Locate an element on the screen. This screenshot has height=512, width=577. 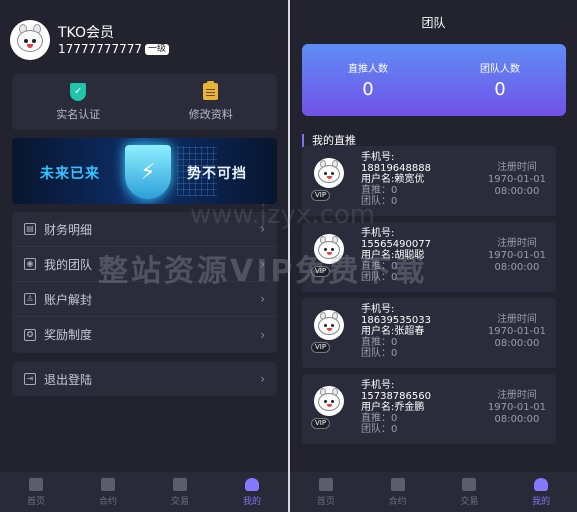
home-icon is located at coordinates (325, 484).